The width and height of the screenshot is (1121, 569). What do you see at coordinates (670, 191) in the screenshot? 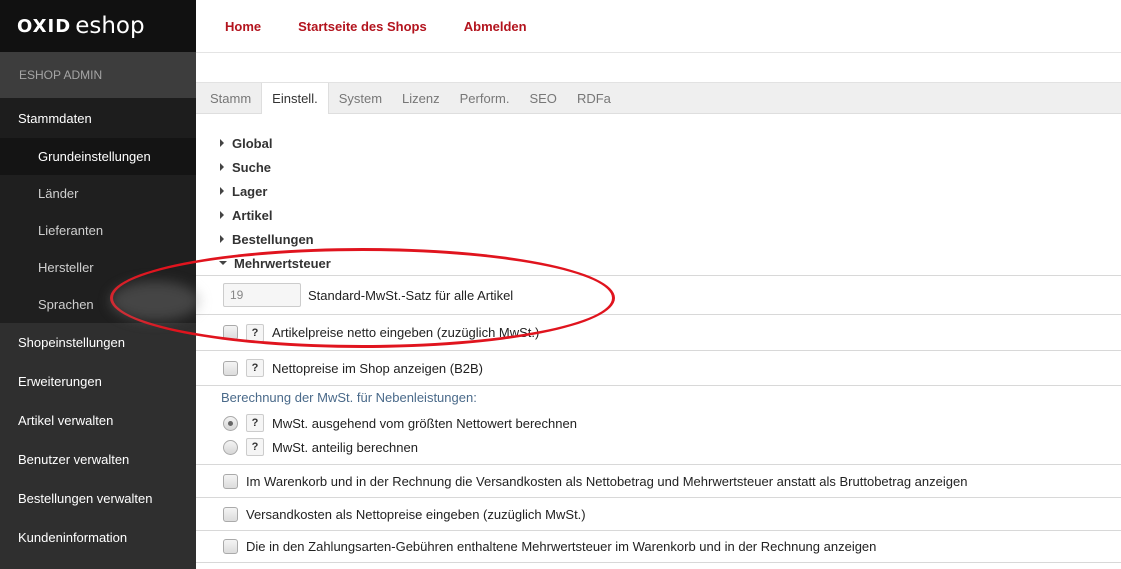
I see `group-lager: Lager` at bounding box center [670, 191].